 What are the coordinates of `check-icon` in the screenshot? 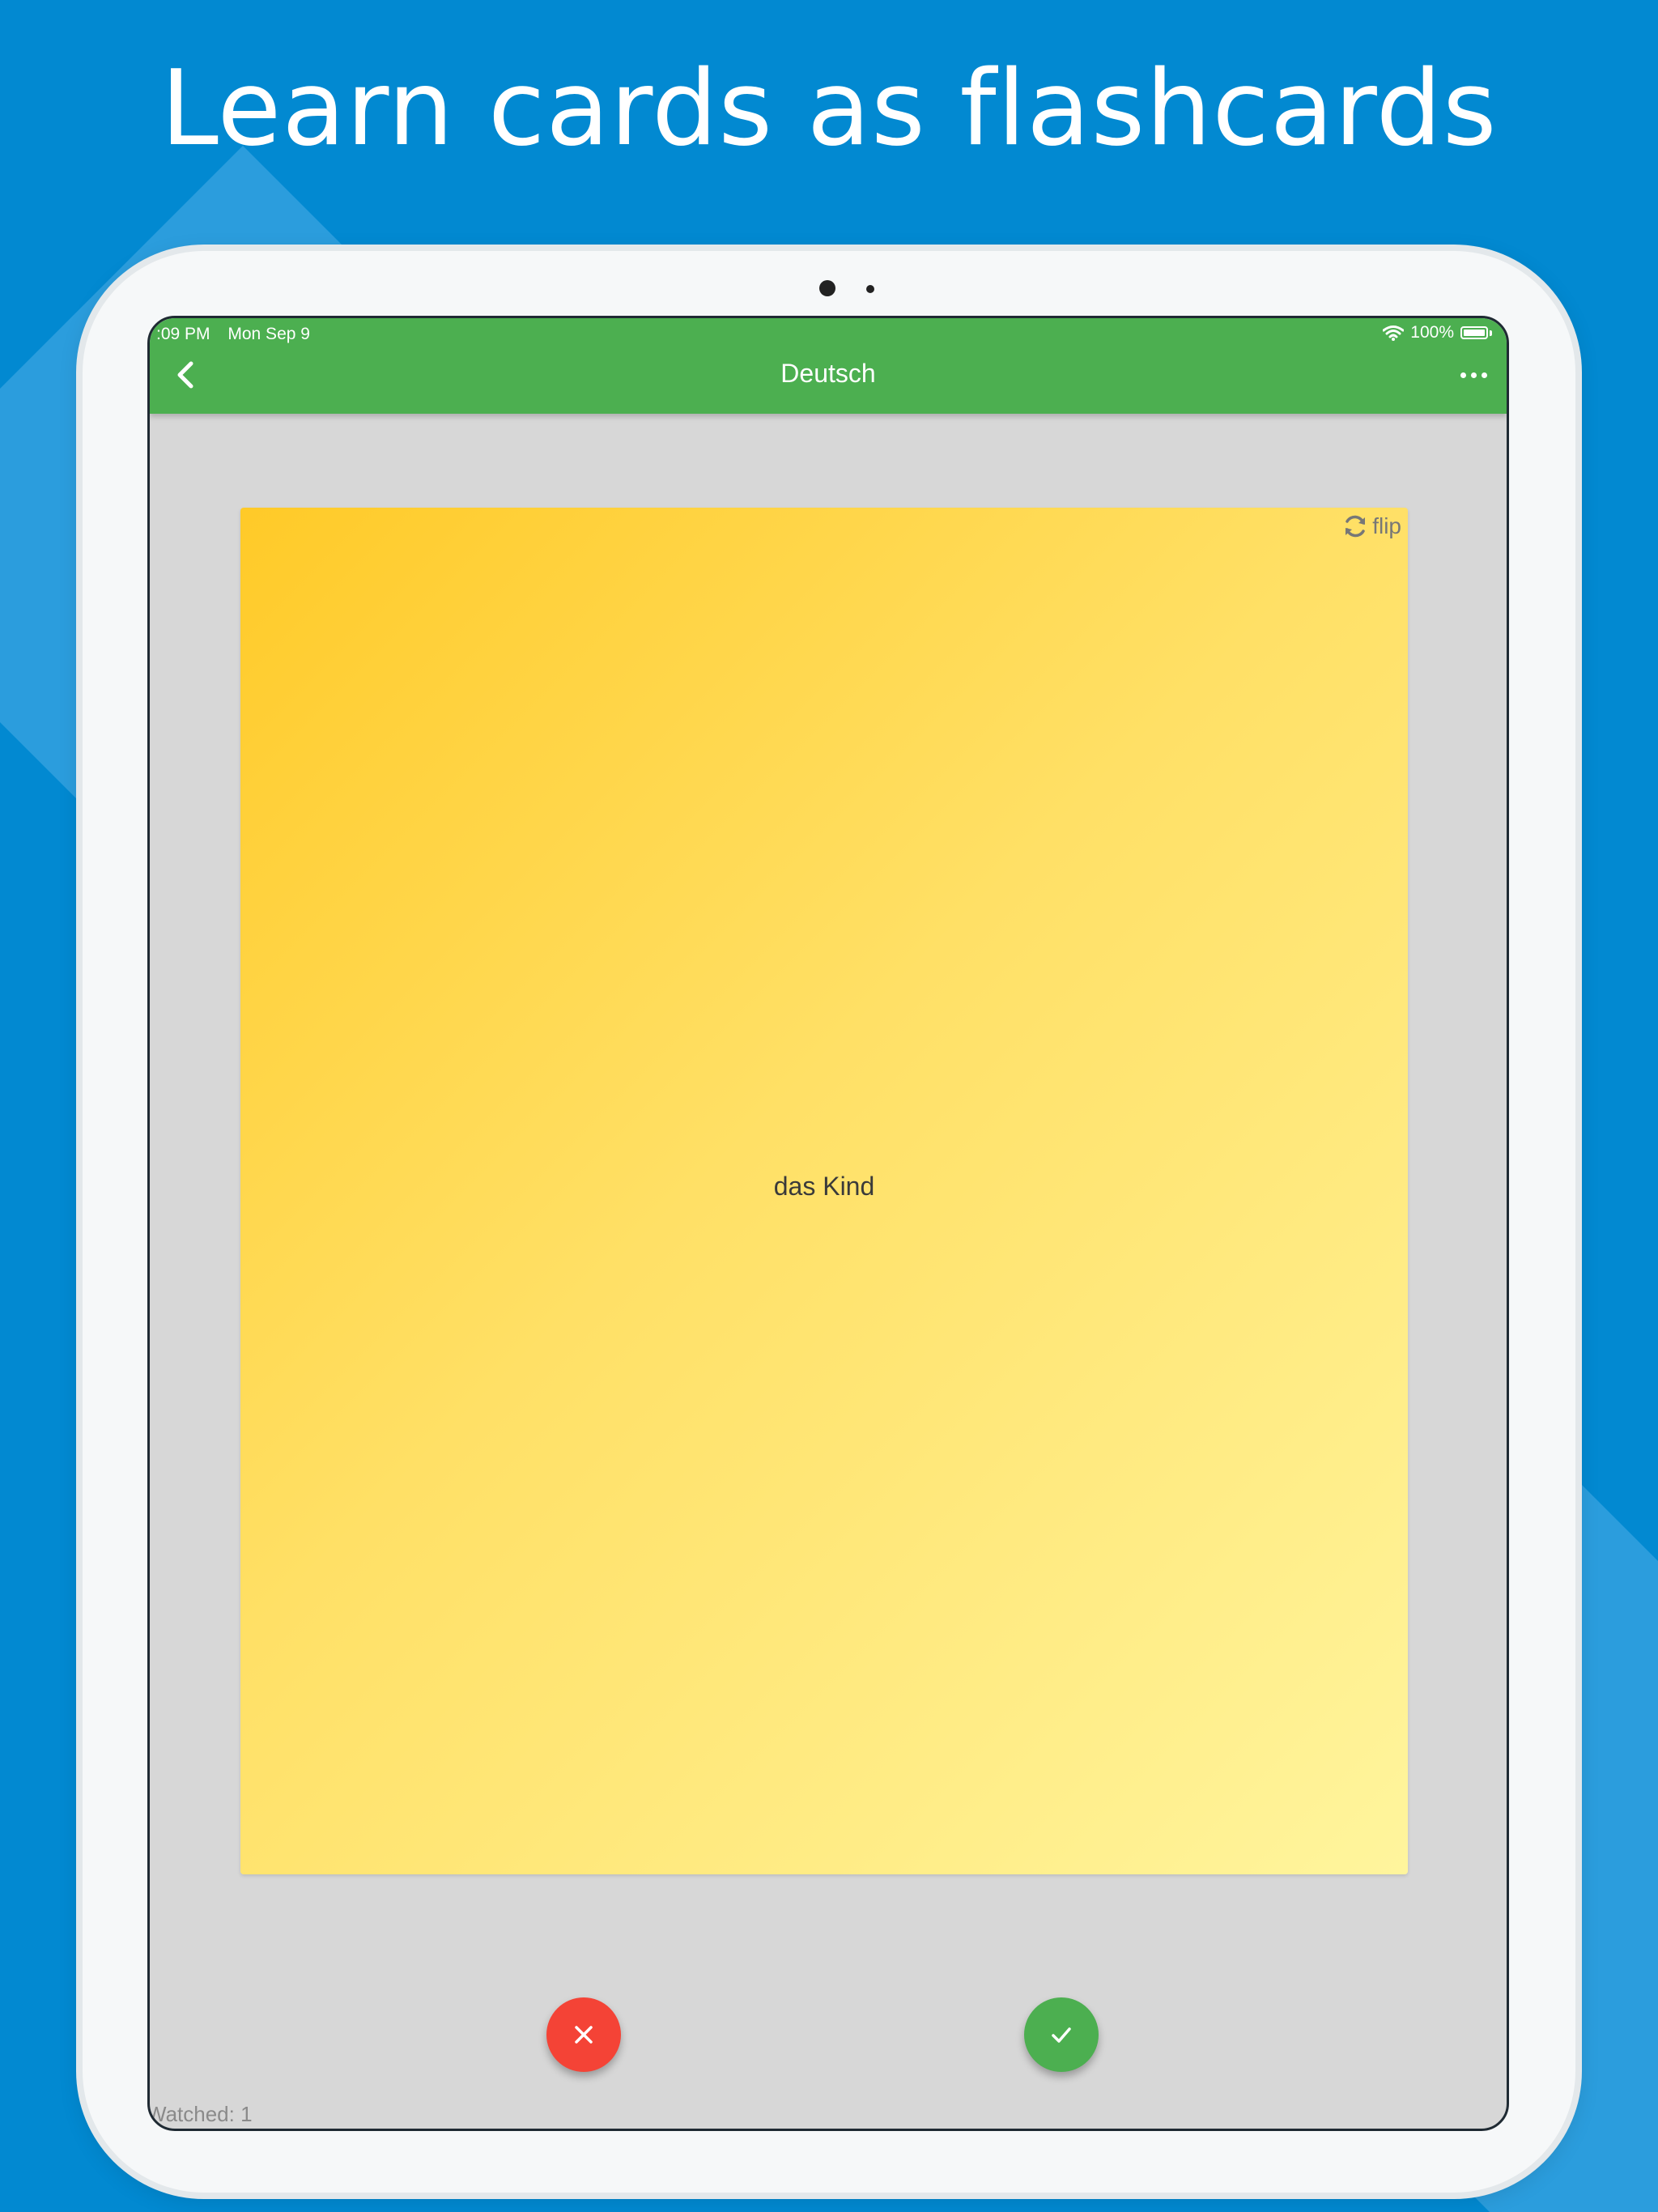 It's located at (1061, 2035).